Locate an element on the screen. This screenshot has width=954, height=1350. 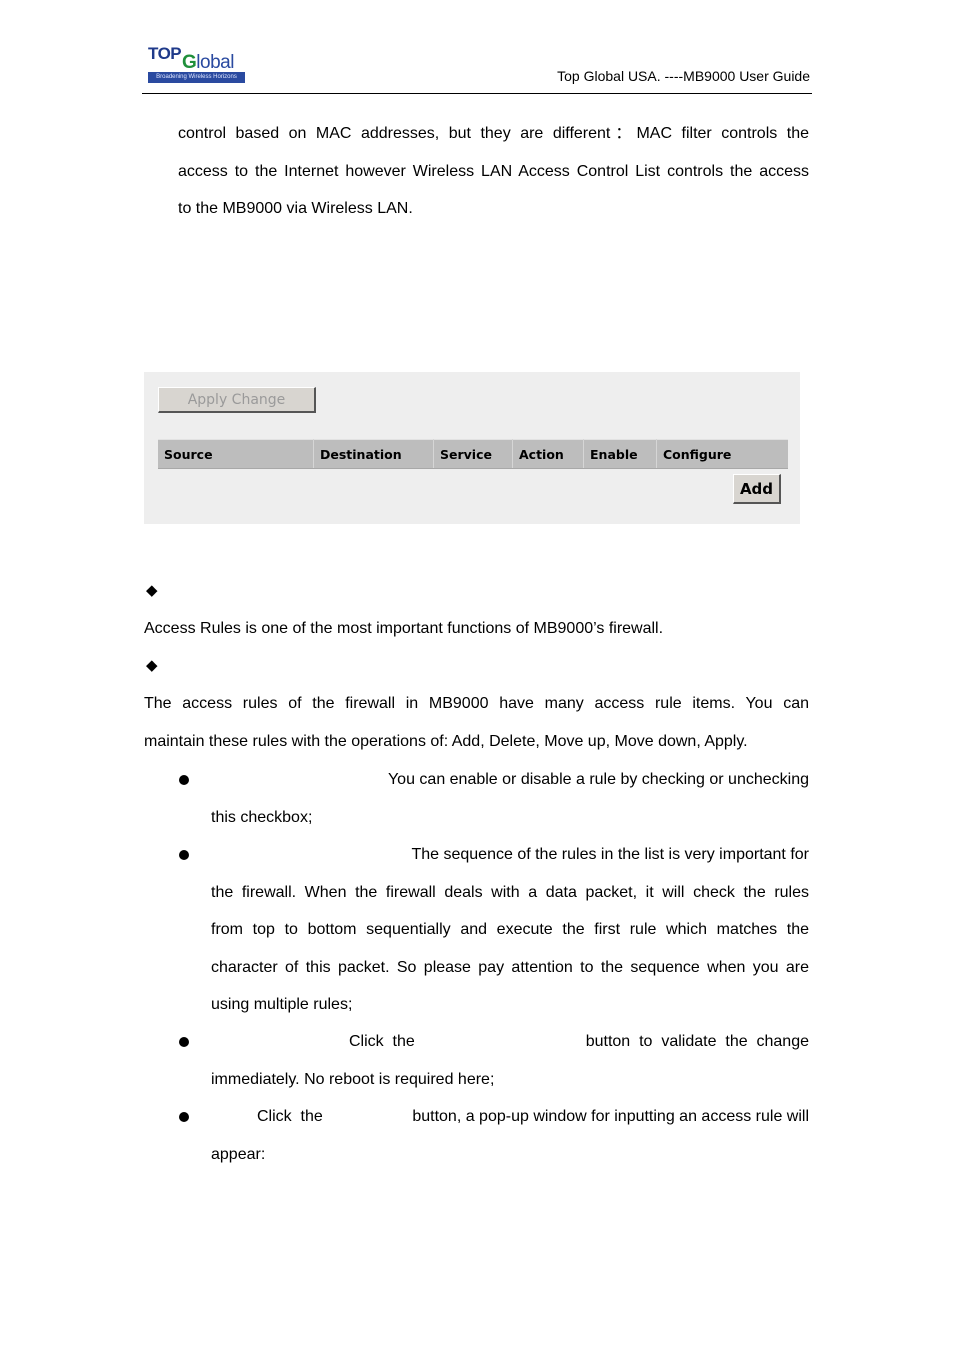
column-header-service: Service is located at coordinates (473, 454).